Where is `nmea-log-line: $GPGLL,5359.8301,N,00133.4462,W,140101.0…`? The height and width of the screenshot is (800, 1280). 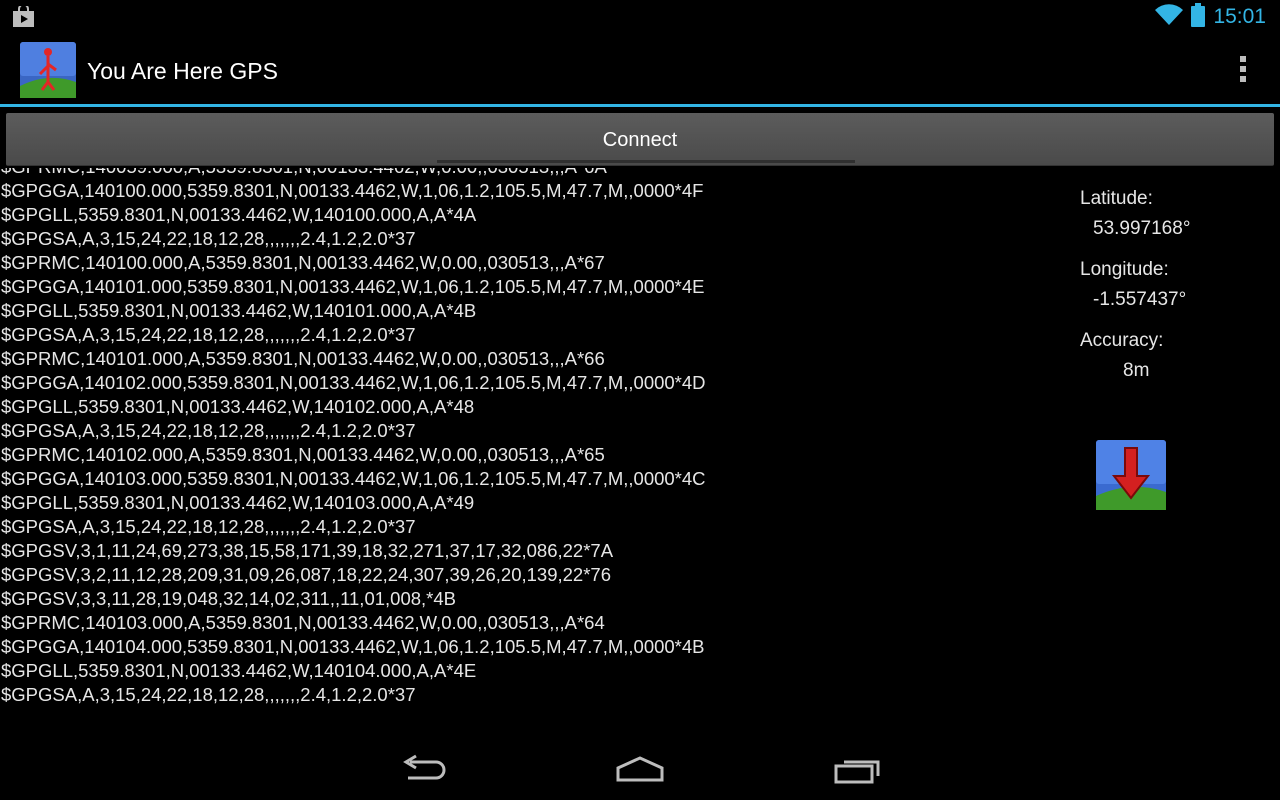
nmea-log-line: $GPGLL,5359.8301,N,00133.4462,W,140101.0… is located at coordinates (239, 310).